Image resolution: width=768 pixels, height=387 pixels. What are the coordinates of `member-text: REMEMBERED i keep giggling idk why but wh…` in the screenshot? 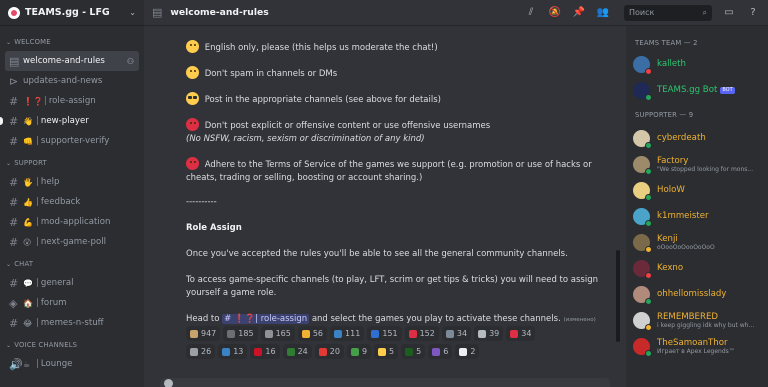 It's located at (707, 320).